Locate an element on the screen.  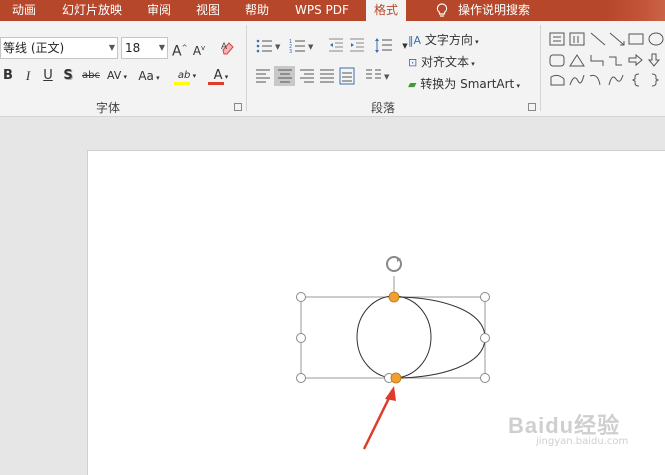
resize-handle-right is located at coordinates (485, 338).